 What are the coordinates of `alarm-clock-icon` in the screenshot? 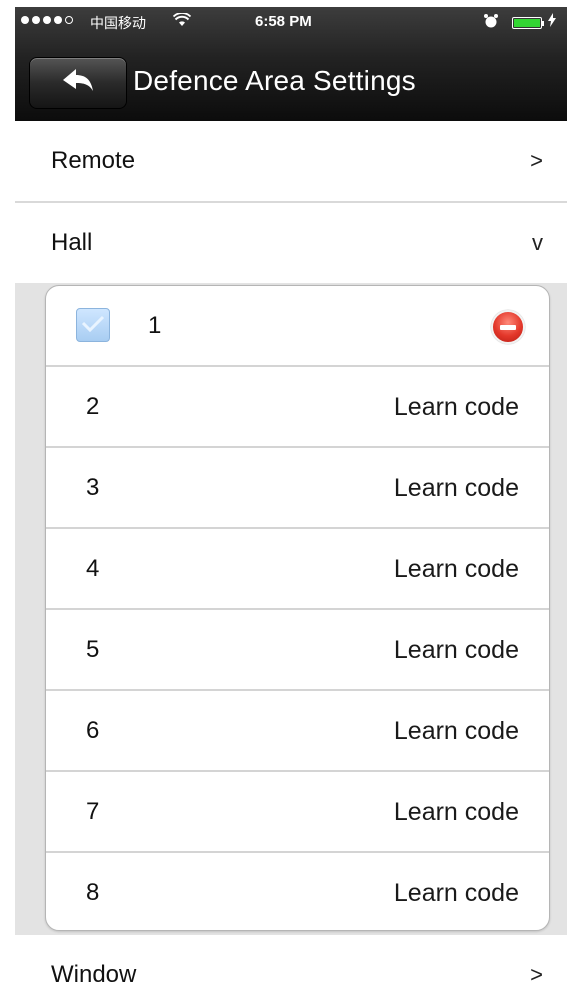 It's located at (491, 22).